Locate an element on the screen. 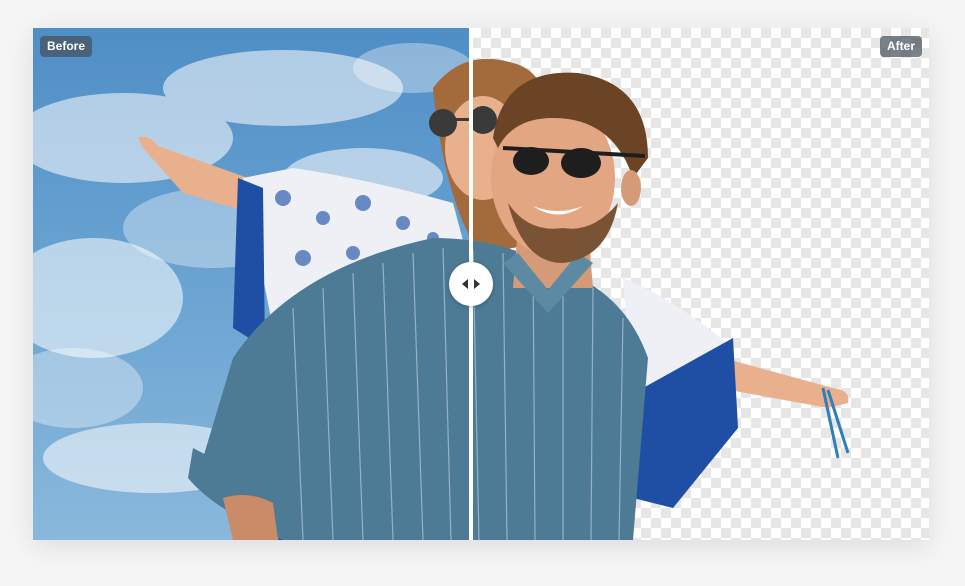  after-label: After is located at coordinates (900, 46).